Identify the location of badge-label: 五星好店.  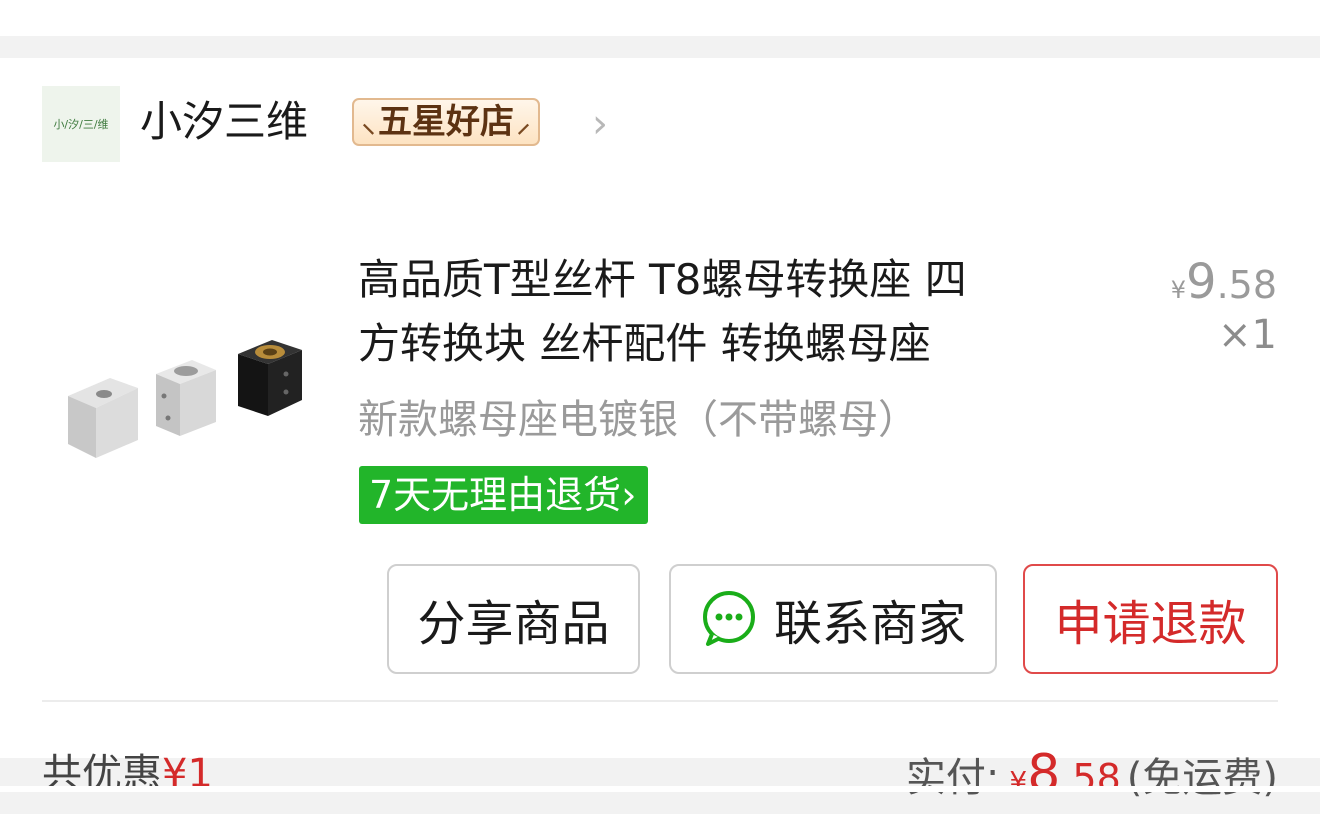
(446, 122).